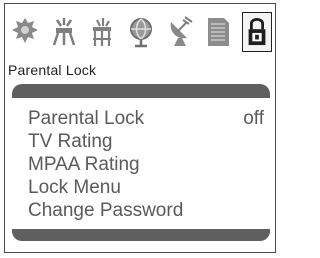  Describe the element at coordinates (106, 210) in the screenshot. I see `menu-item-label: Change Password` at that location.